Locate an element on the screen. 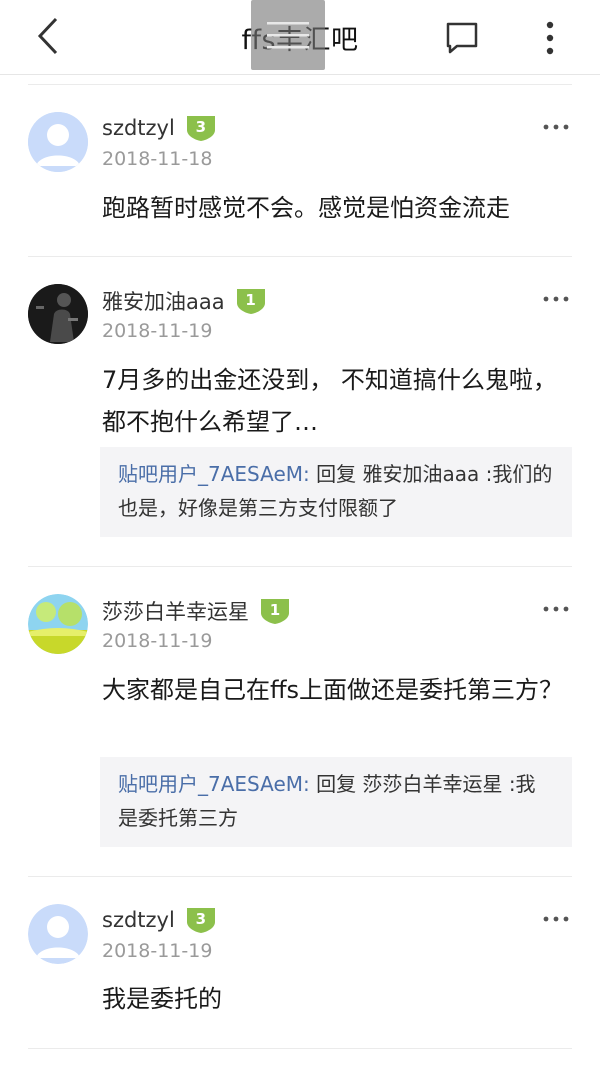 The width and height of the screenshot is (600, 1067). post-username: 莎莎白羊幸运星 1 is located at coordinates (196, 611).